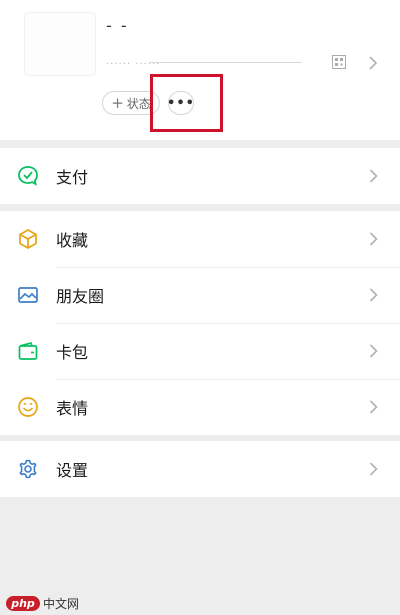 The width and height of the screenshot is (400, 615). I want to click on smiley-icon, so click(28, 407).